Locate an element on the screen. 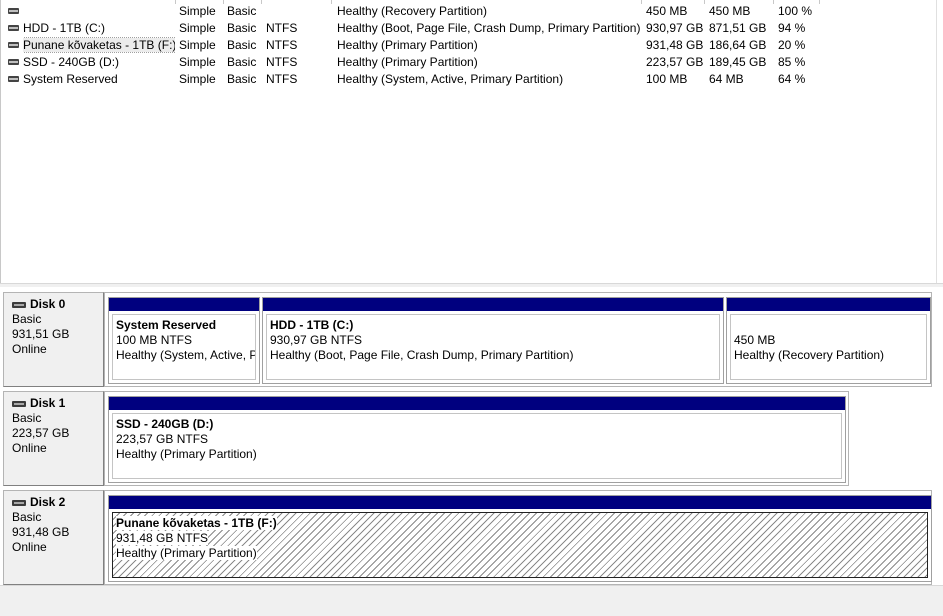 This screenshot has height=616, width=943. partition-size-wrap: 931,48 GB NTFS is located at coordinates (521, 538).